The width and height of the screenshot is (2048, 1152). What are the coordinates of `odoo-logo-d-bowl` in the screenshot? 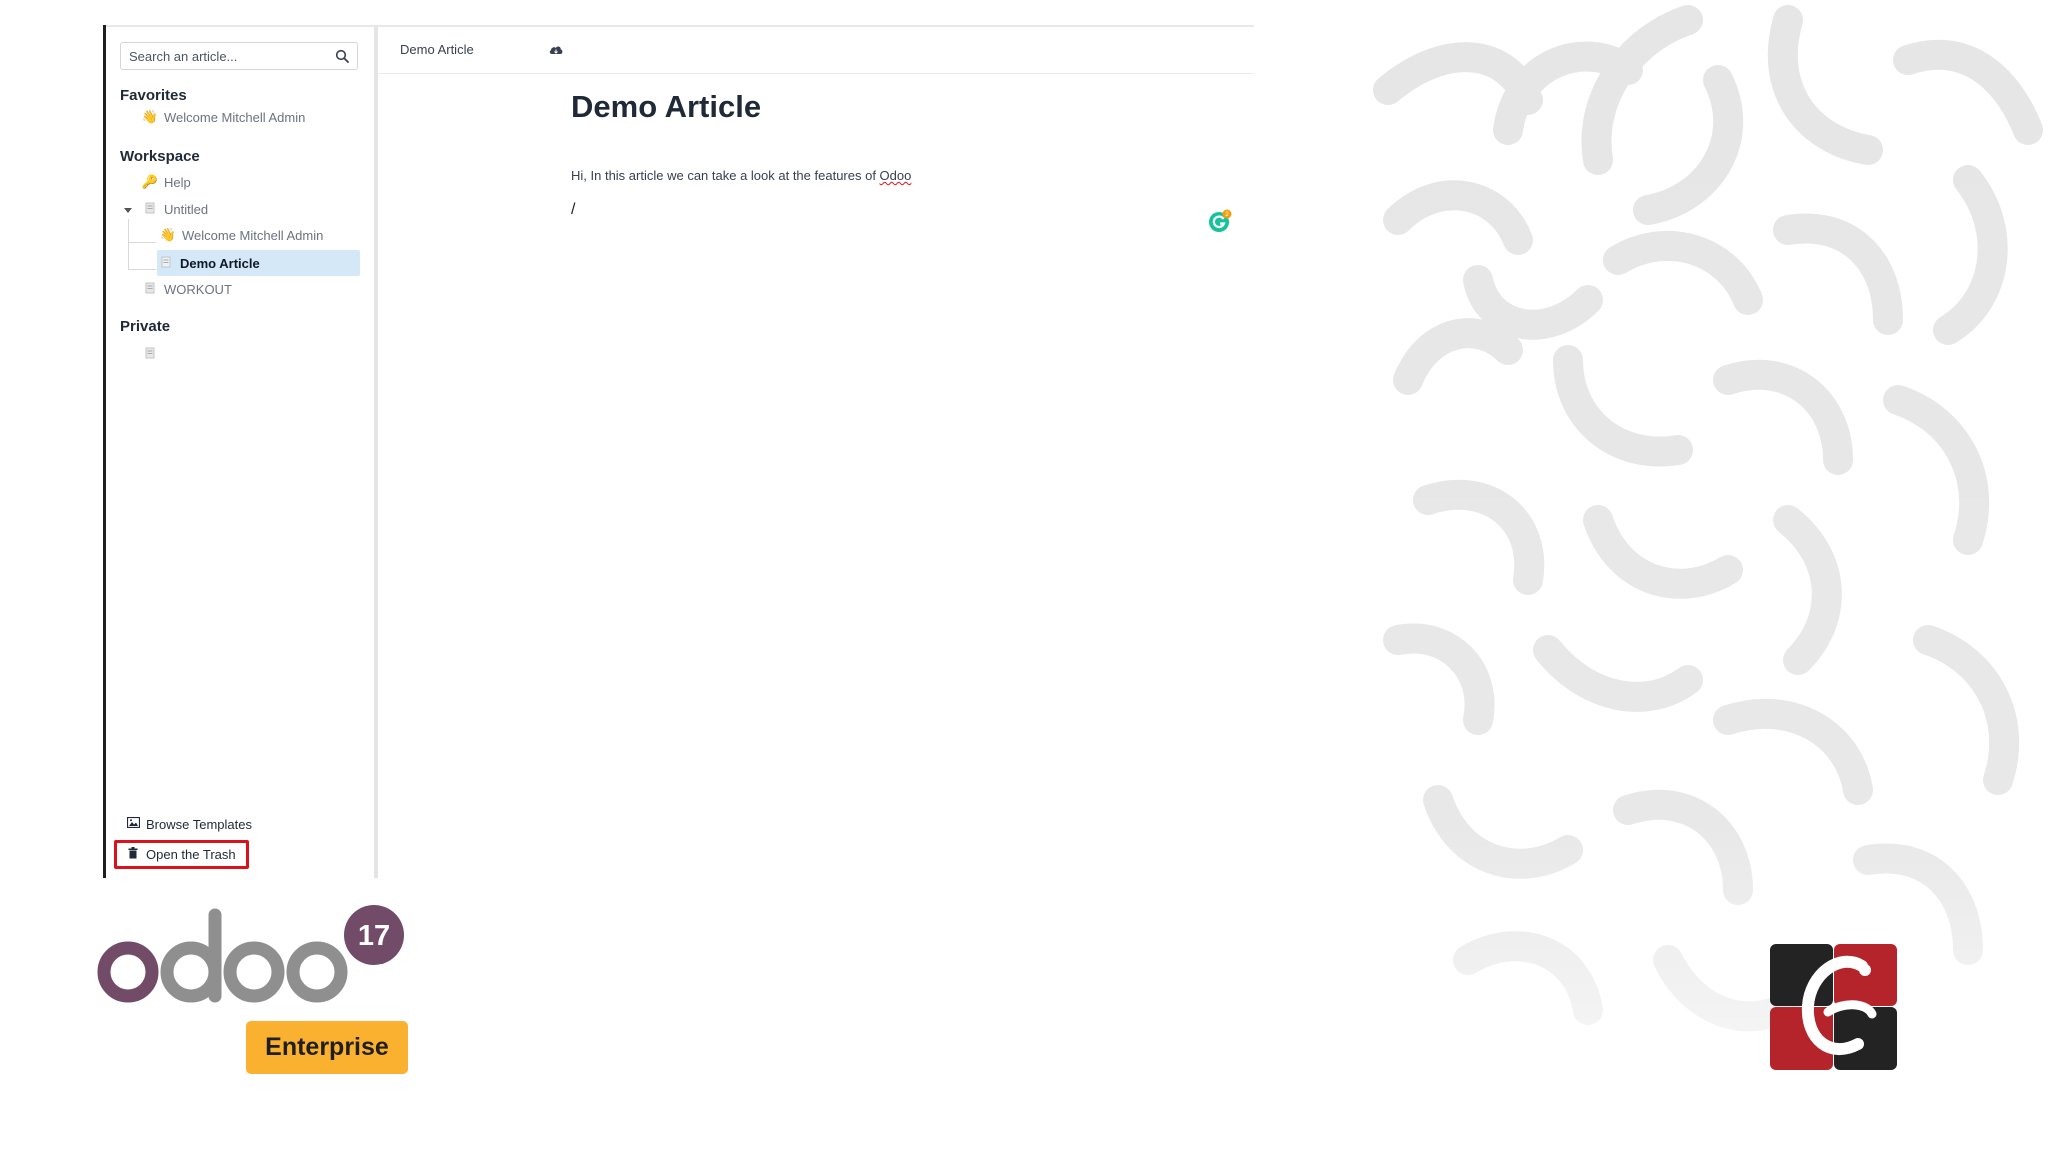 It's located at (191, 972).